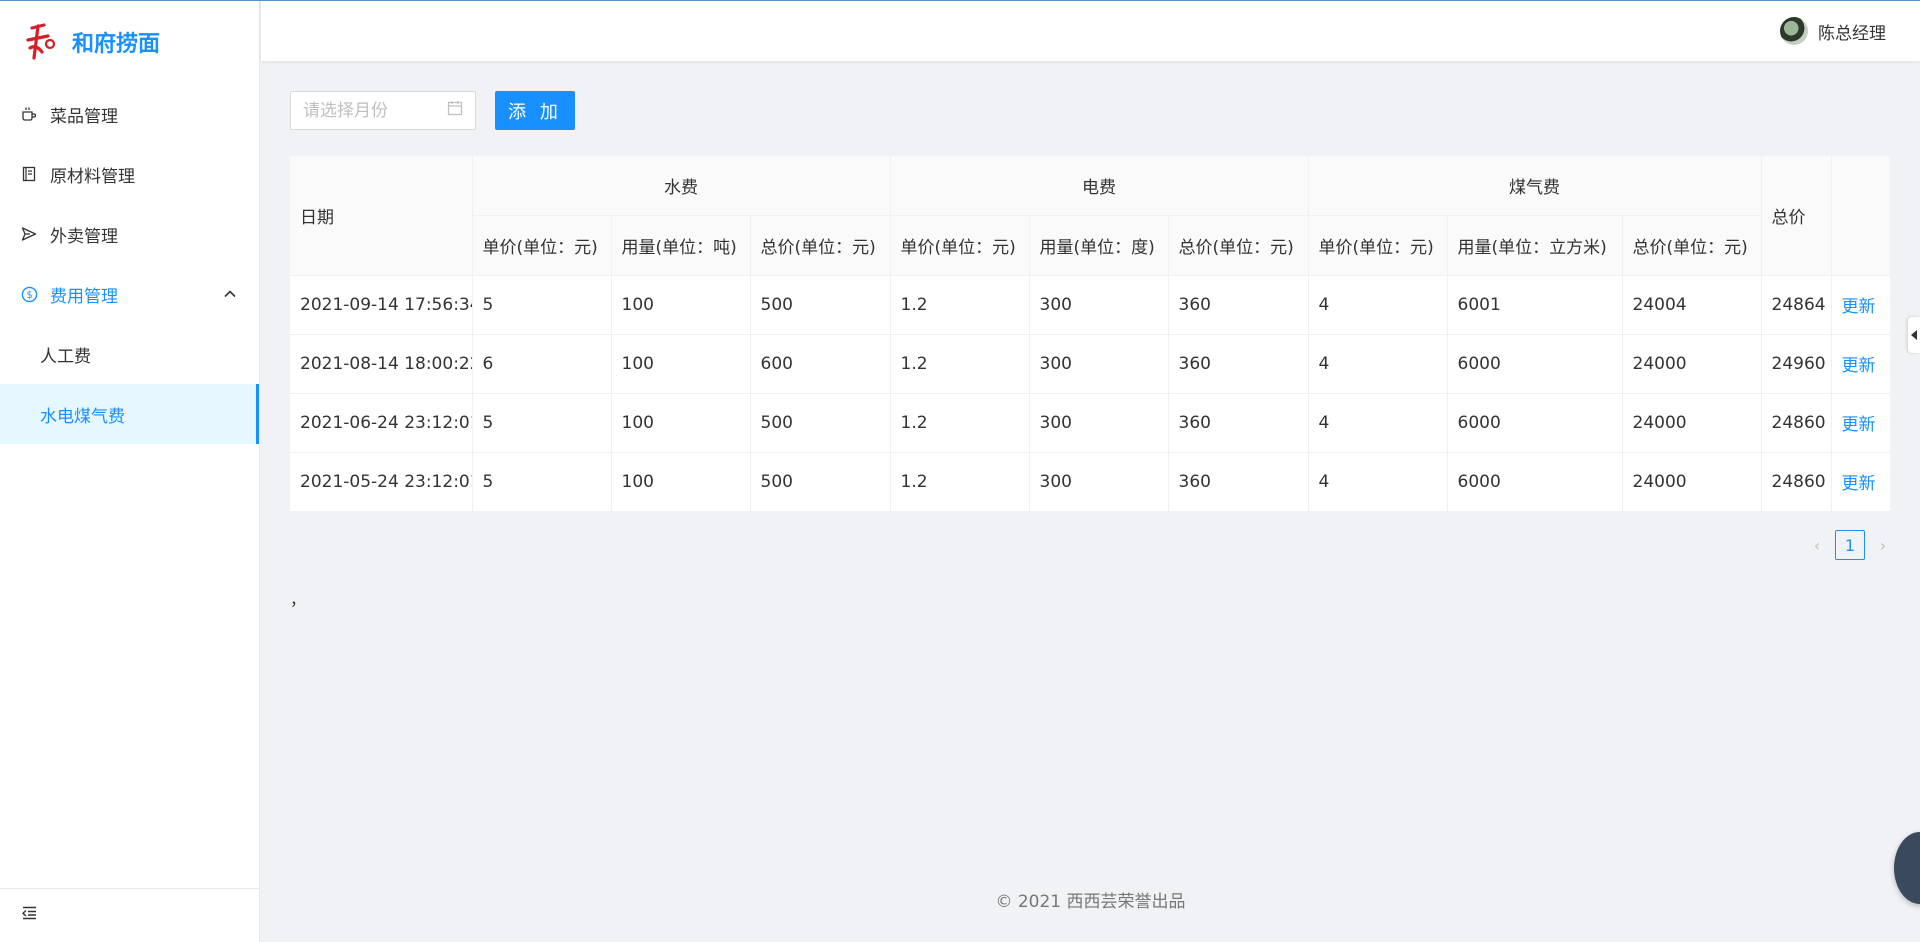 The image size is (1920, 942). Describe the element at coordinates (230, 296) in the screenshot. I see `chevron-up-icon` at that location.